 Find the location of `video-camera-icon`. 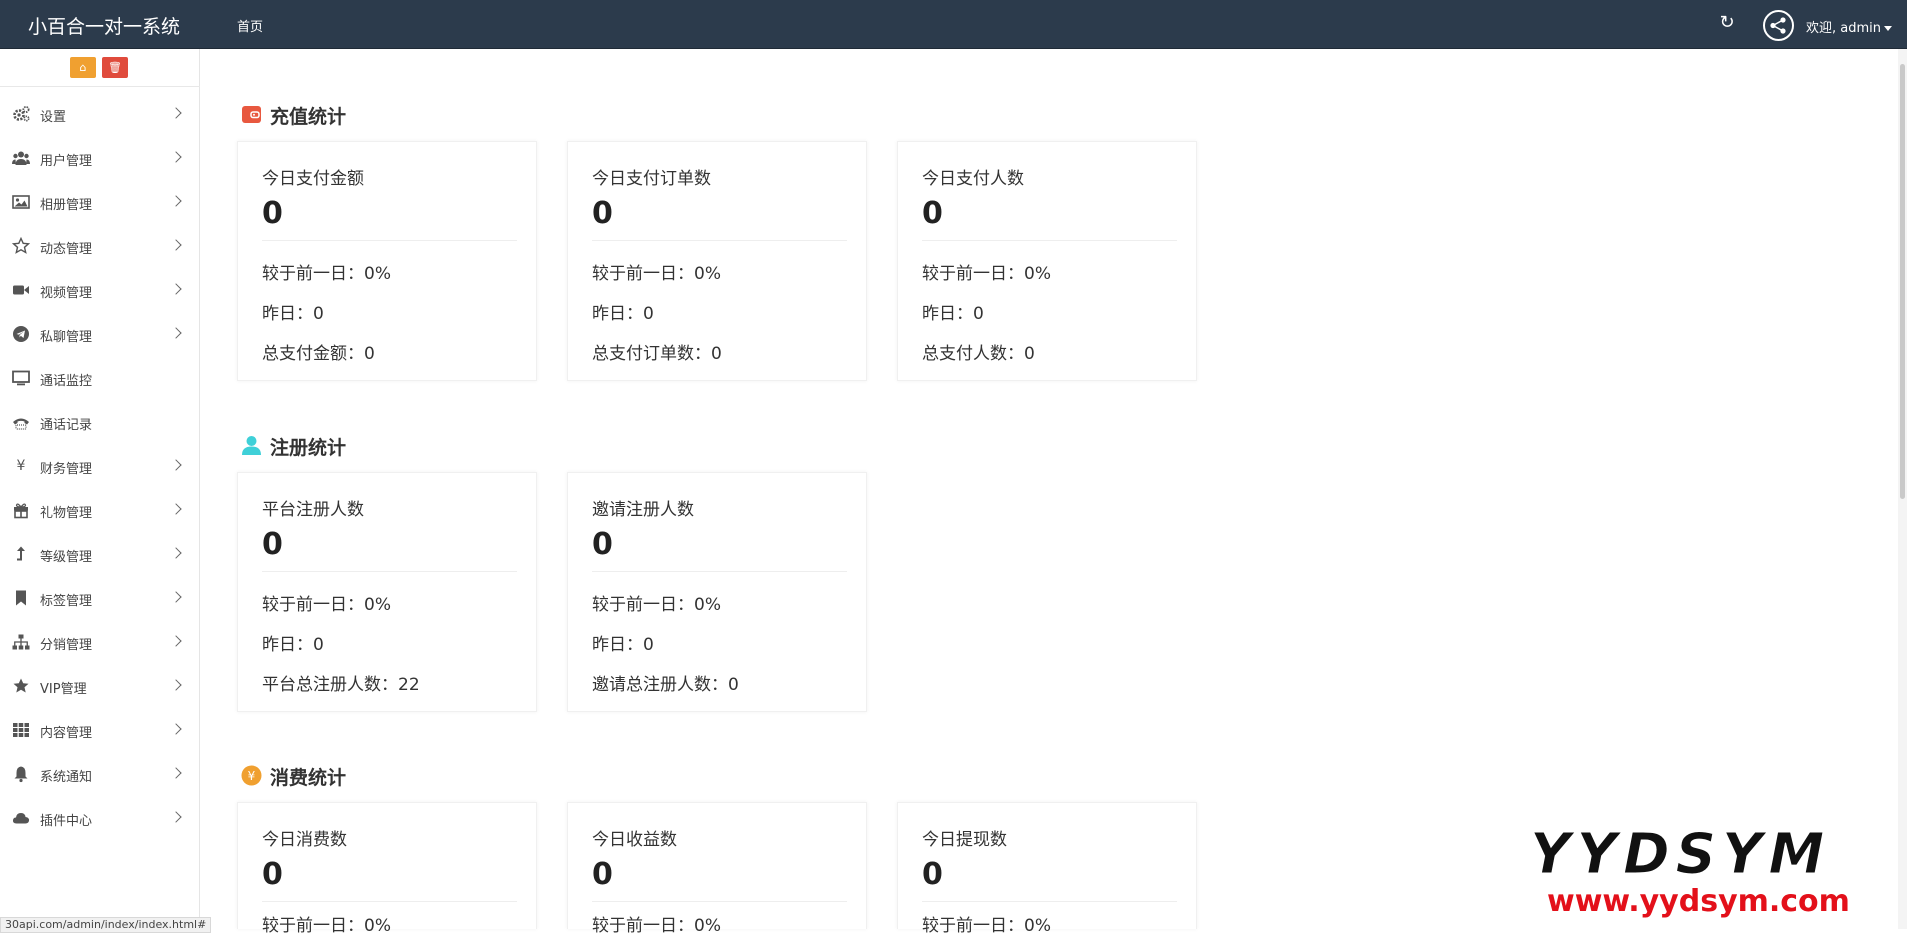

video-camera-icon is located at coordinates (21, 290).